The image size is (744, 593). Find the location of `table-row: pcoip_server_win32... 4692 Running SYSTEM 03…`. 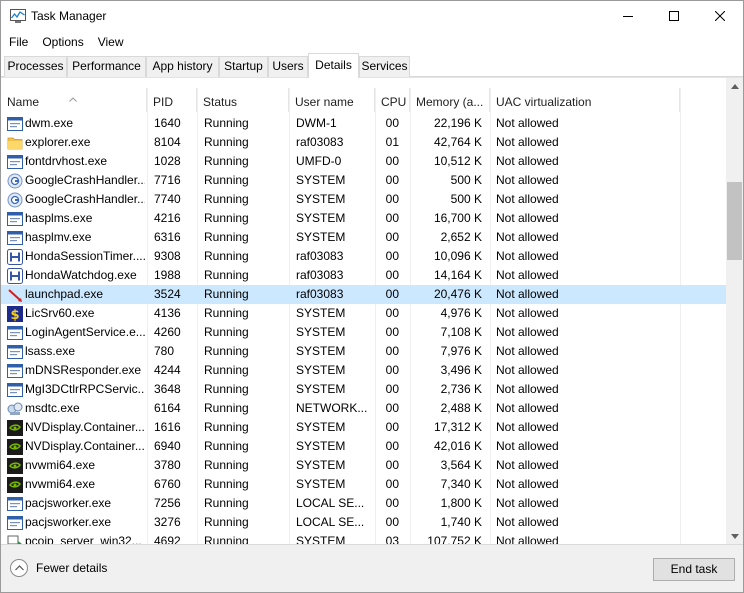

table-row: pcoip_server_win32... 4692 Running SYSTEM 03… is located at coordinates (363, 538).